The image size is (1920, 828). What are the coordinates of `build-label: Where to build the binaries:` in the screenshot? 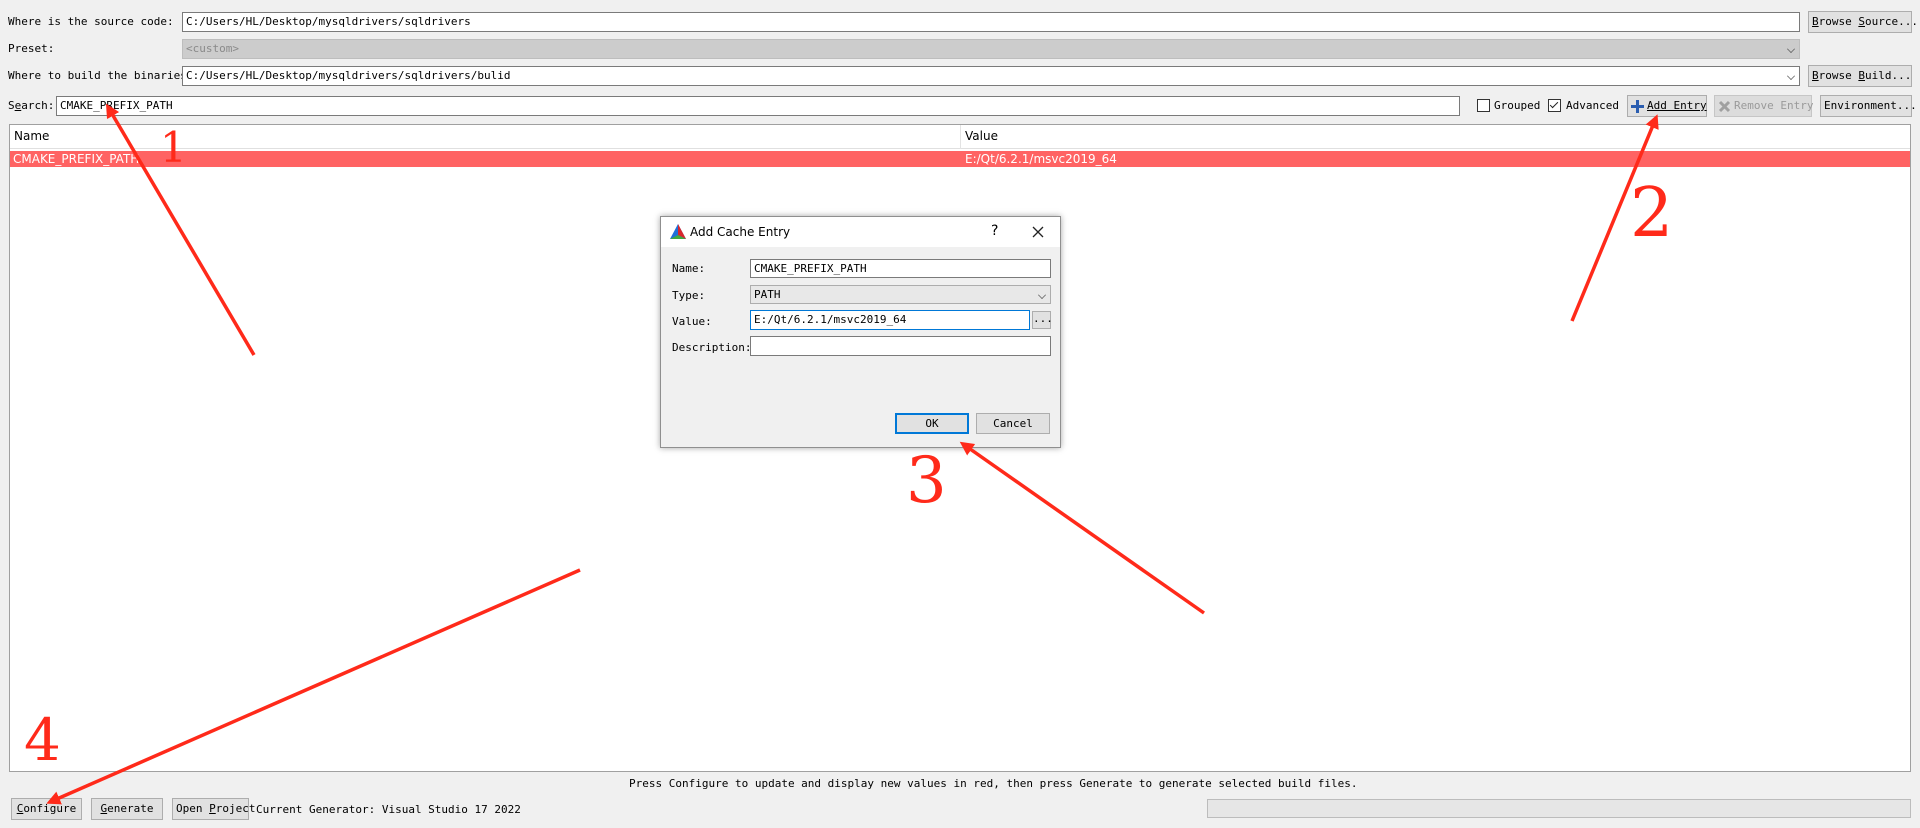 It's located at (101, 75).